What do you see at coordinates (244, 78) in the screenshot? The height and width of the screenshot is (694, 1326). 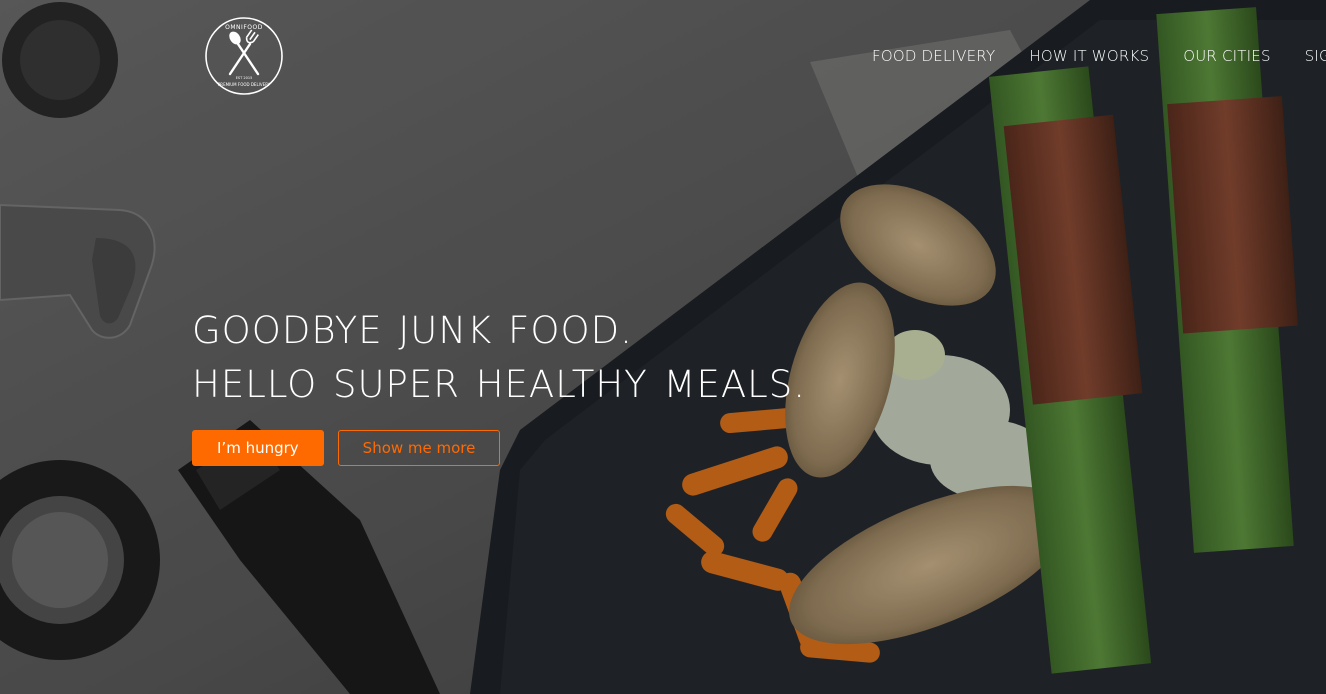 I see `logo-est: EST 2015` at bounding box center [244, 78].